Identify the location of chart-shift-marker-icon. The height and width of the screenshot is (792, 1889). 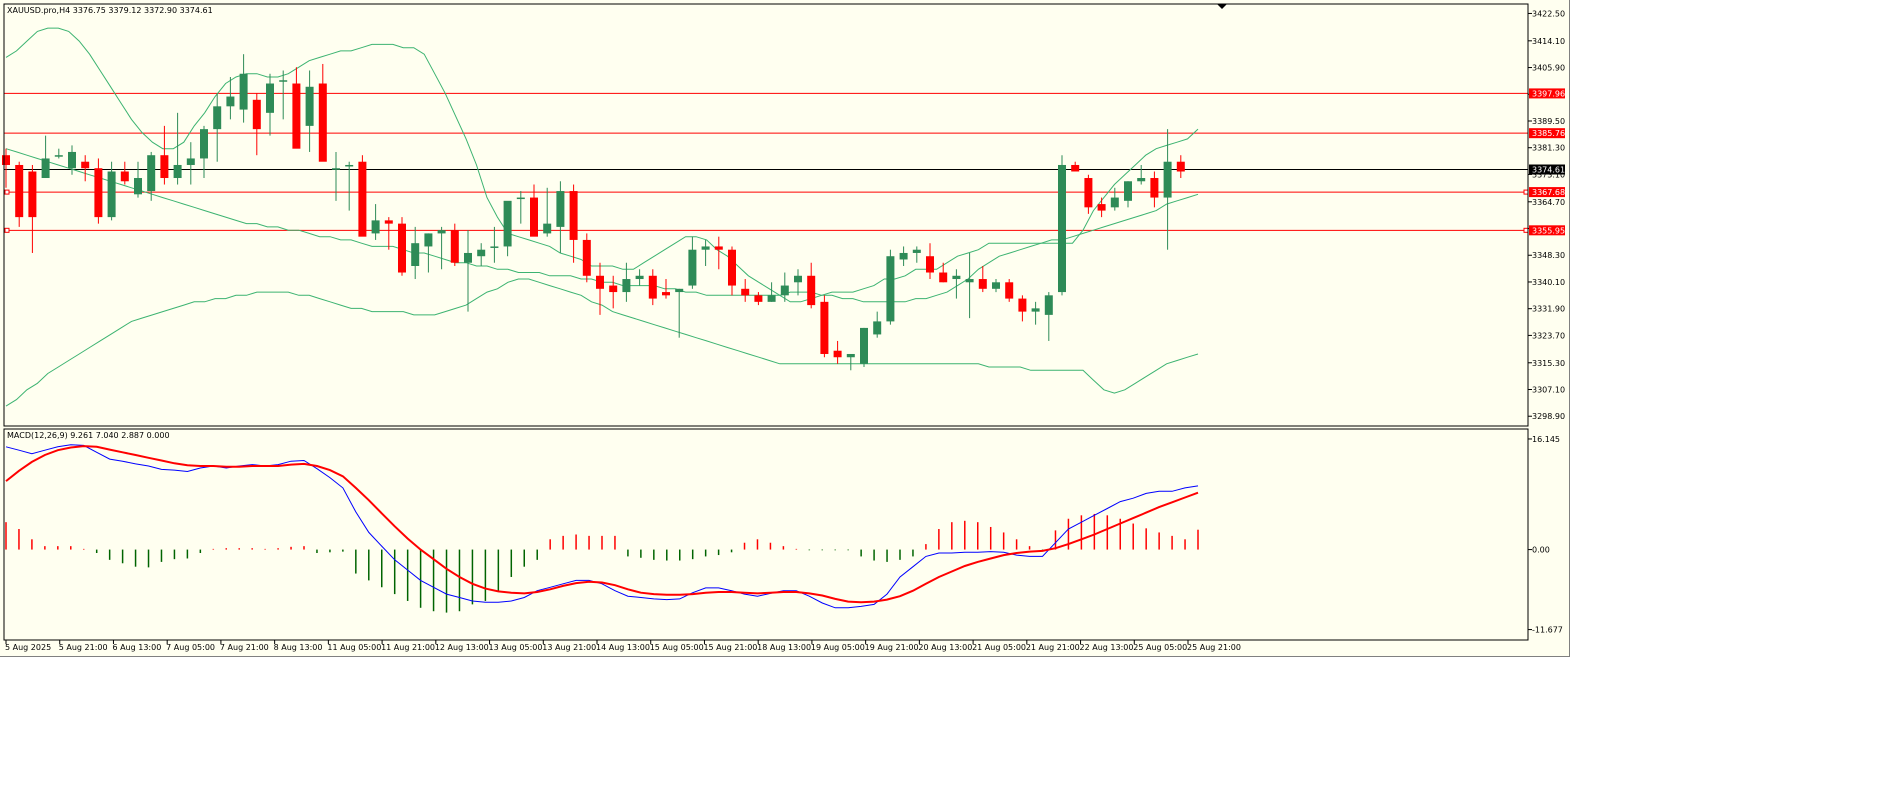
(1222, 6).